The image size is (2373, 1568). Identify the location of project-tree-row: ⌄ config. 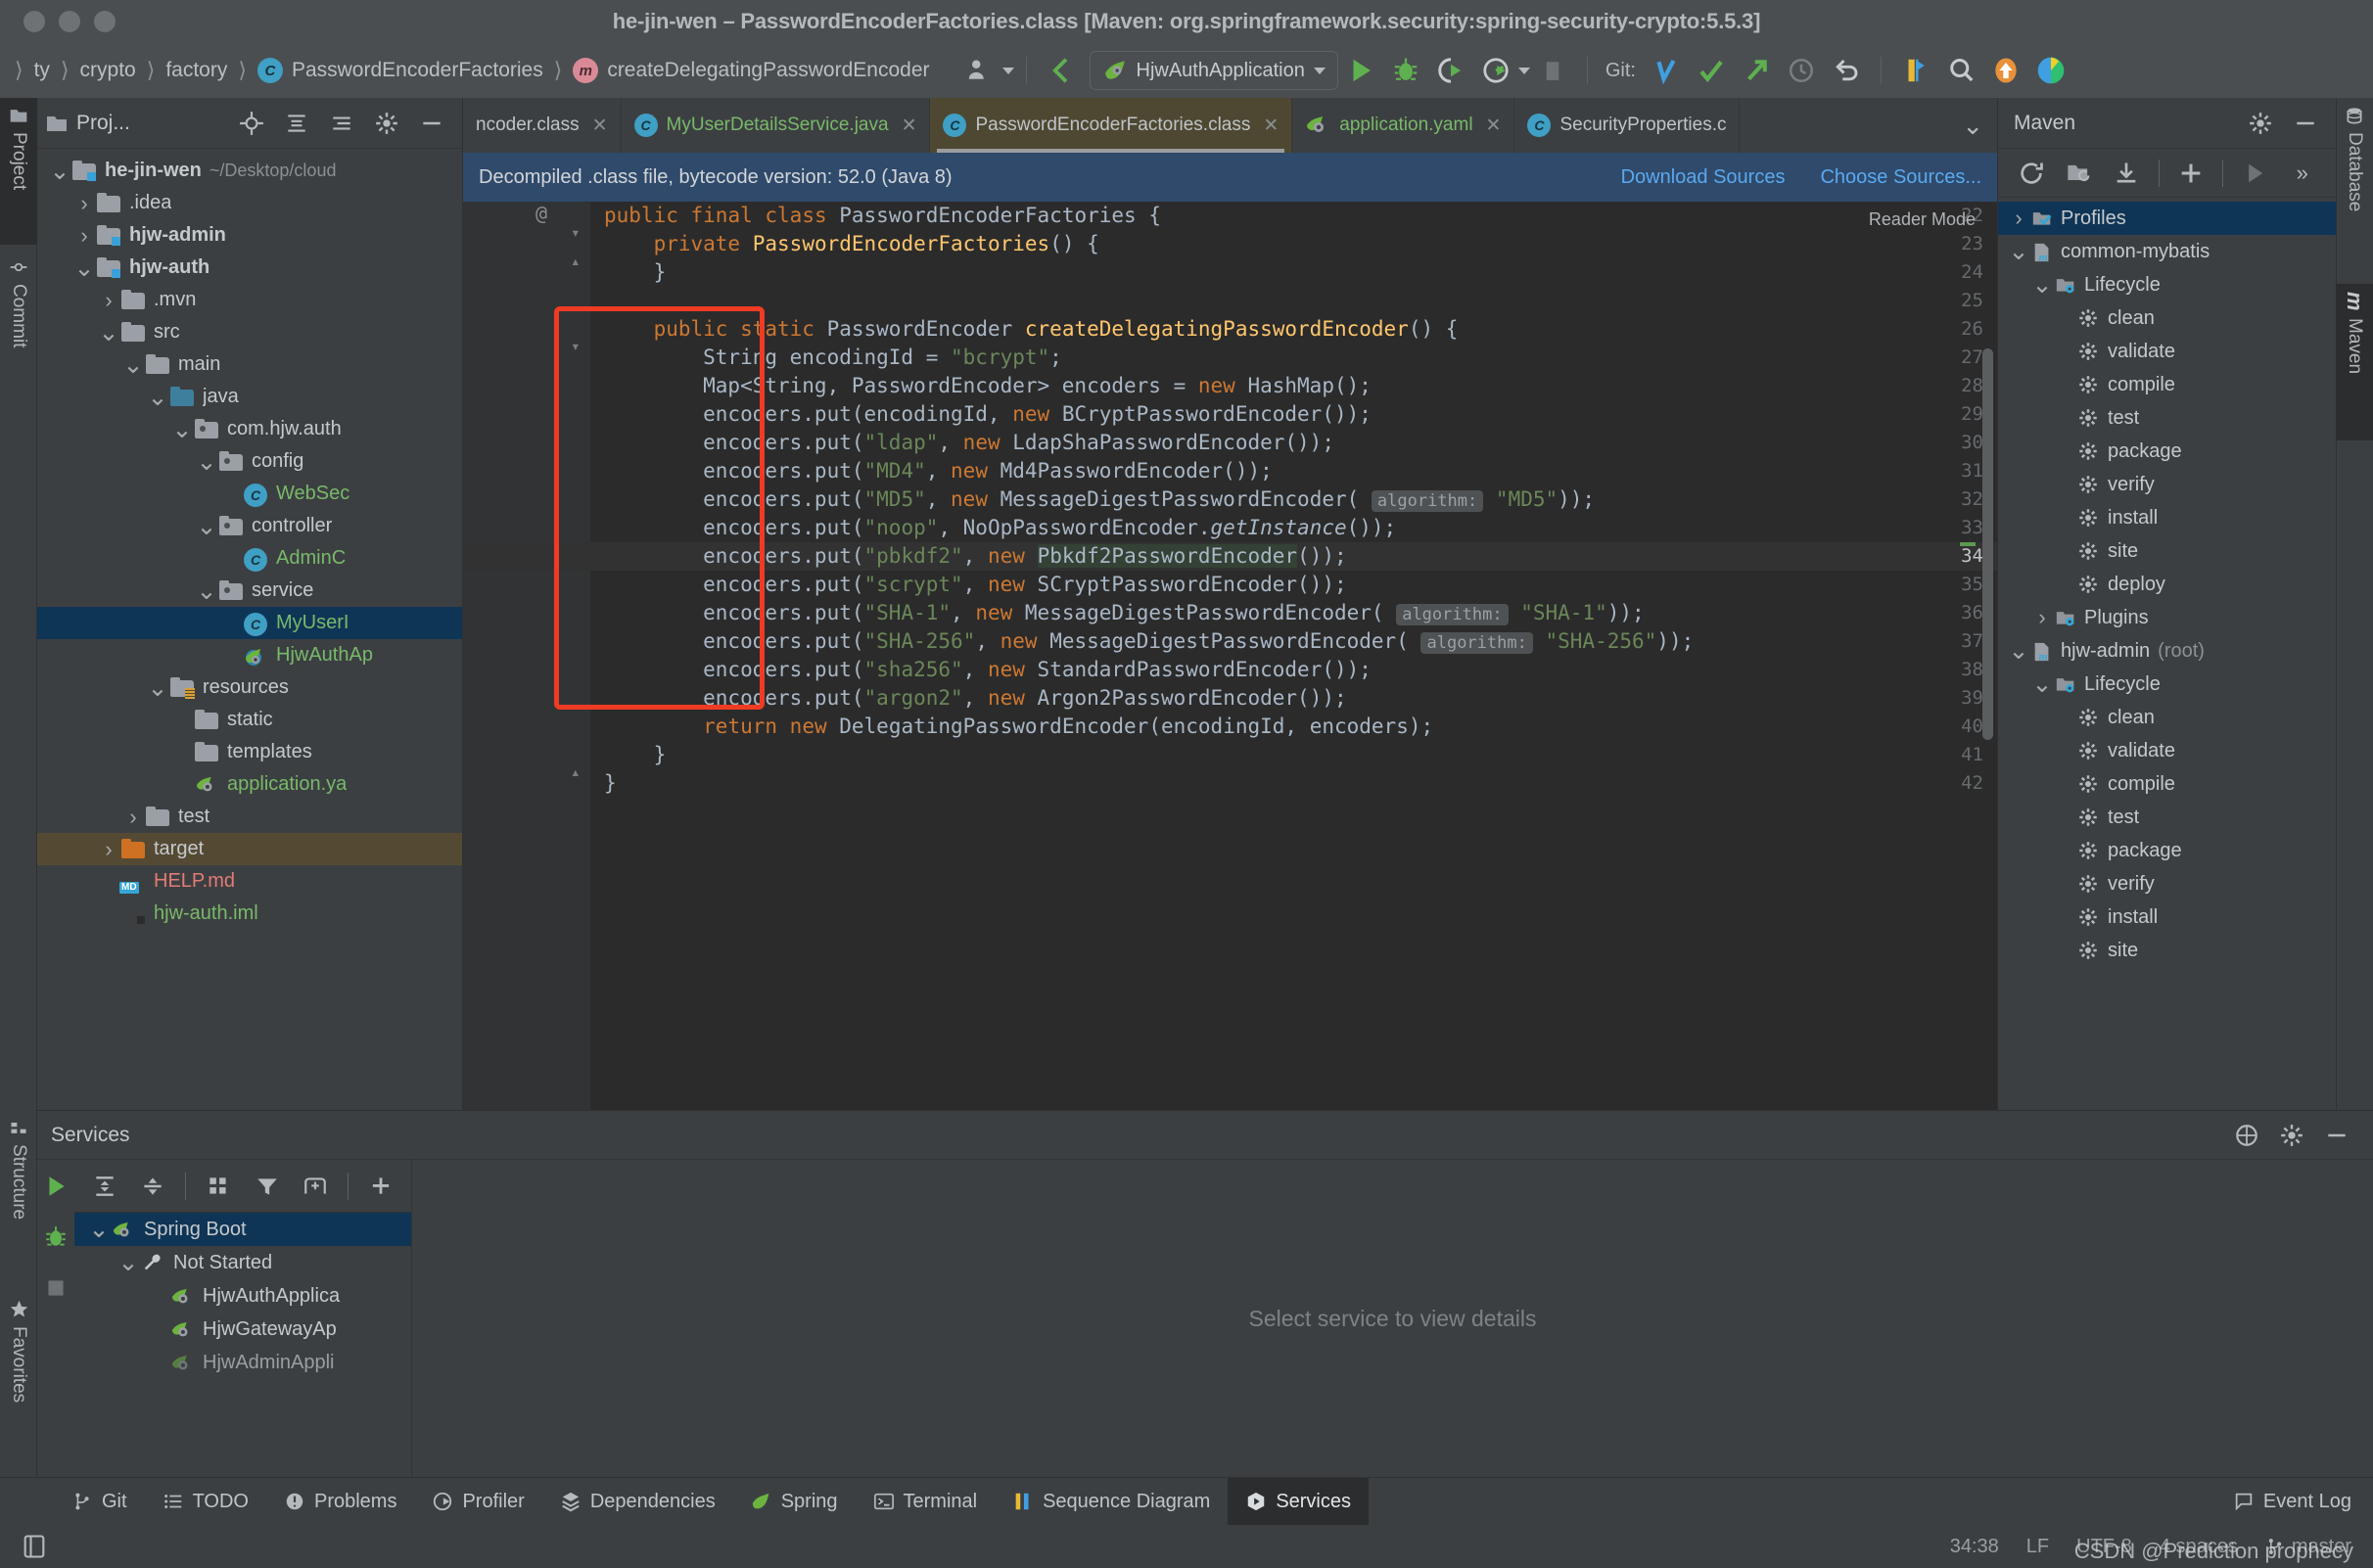
(250, 461).